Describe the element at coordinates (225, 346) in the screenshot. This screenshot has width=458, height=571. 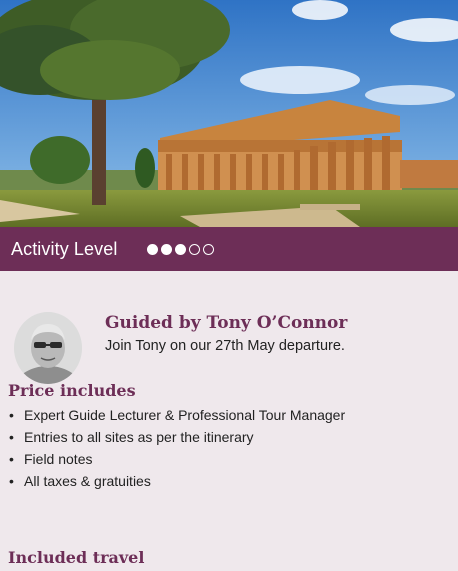
I see `guide-subtitle: Join Tony on our 27th May departure.` at that location.